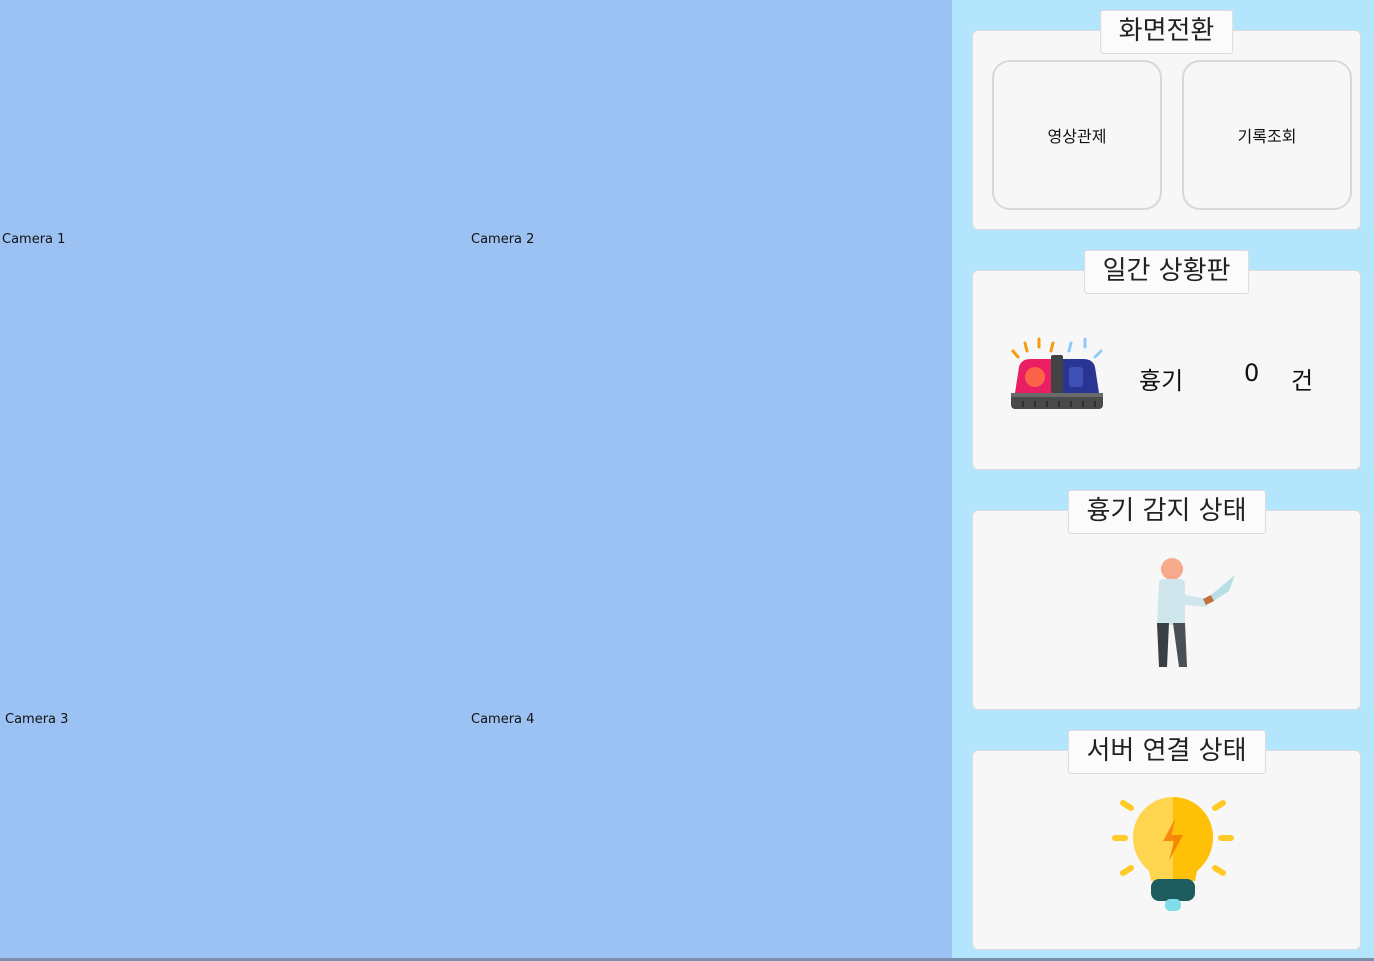 The image size is (1374, 961). I want to click on screen-switch-title: 화면전환, so click(1166, 32).